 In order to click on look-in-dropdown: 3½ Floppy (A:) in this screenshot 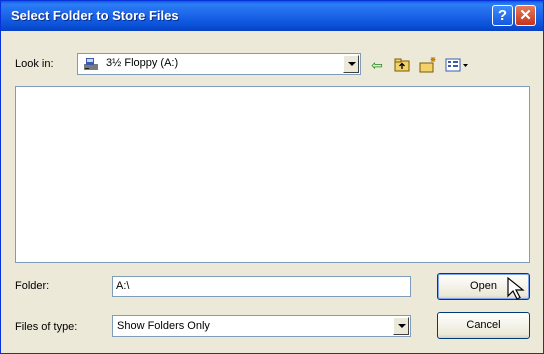, I will do `click(219, 64)`.